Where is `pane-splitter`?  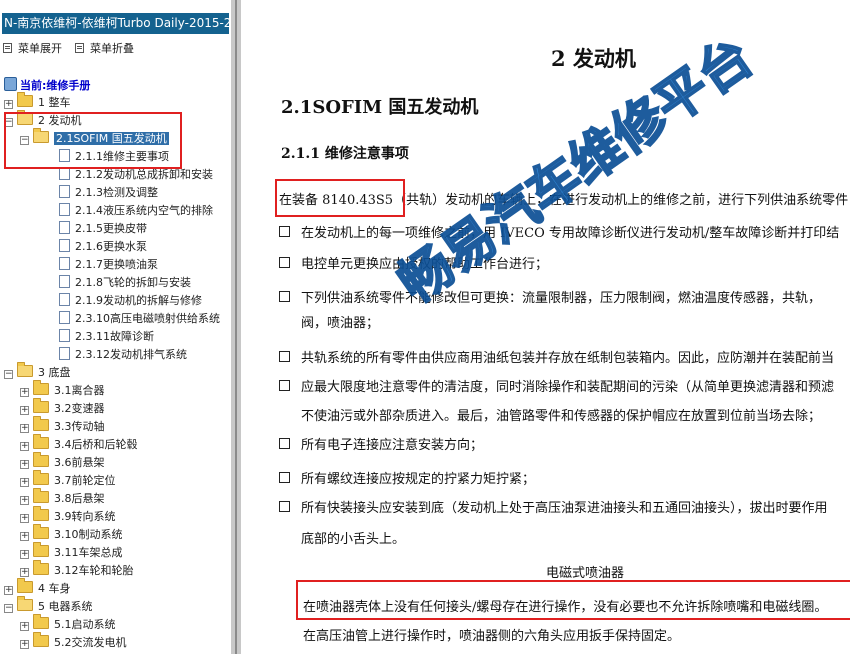
pane-splitter is located at coordinates (236, 327).